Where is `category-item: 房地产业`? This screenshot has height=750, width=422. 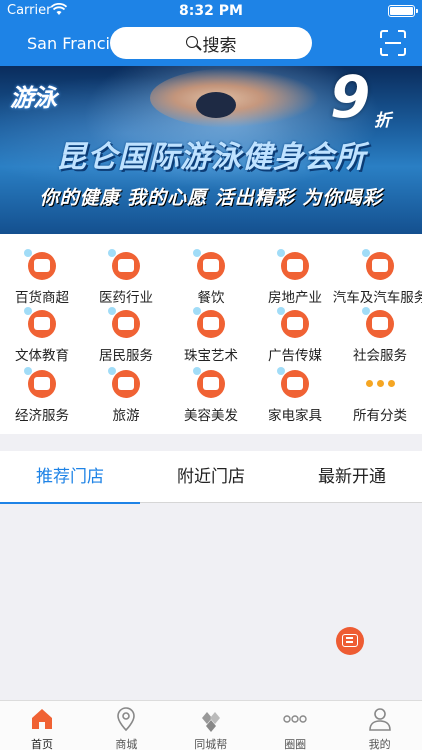 category-item: 房地产业 is located at coordinates (295, 274).